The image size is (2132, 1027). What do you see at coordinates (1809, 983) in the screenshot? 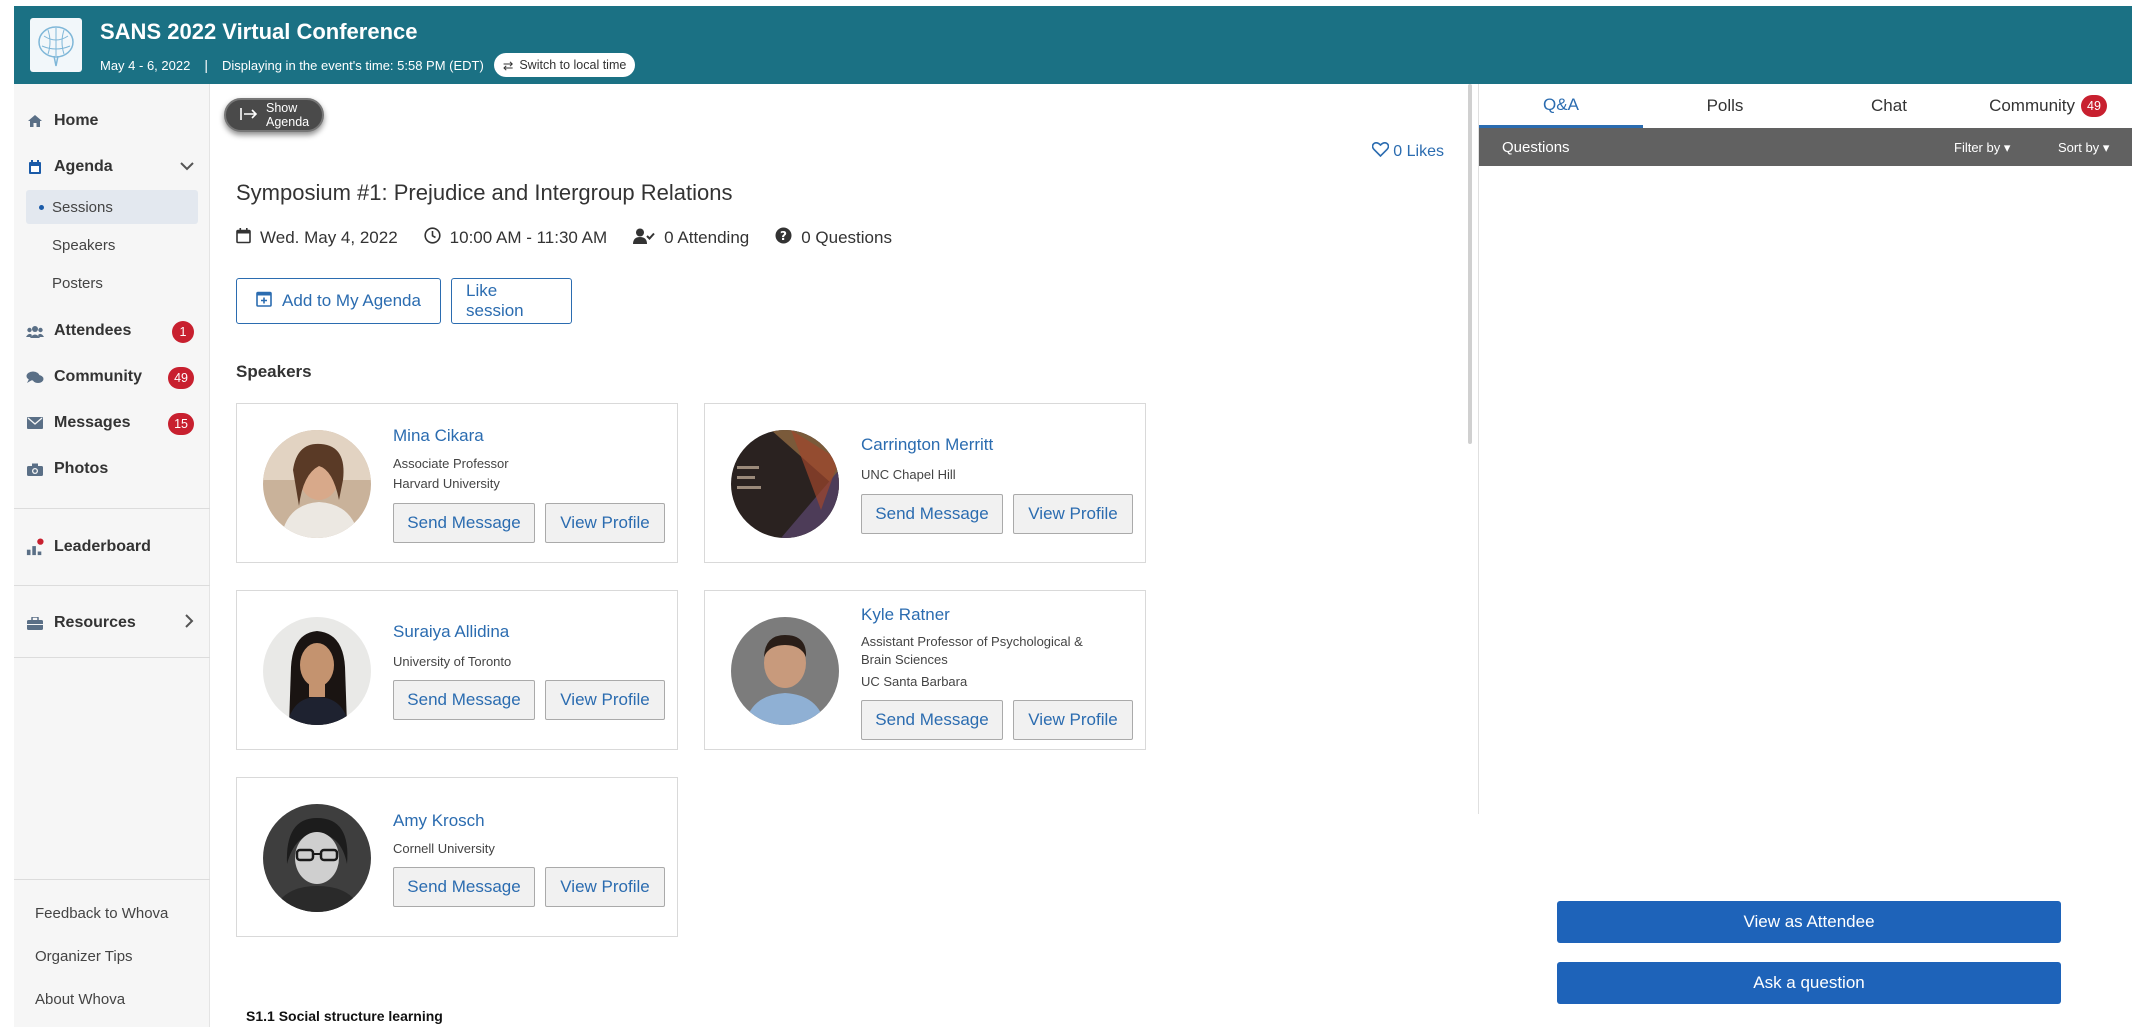
I see `ask-question-button: Ask a question` at bounding box center [1809, 983].